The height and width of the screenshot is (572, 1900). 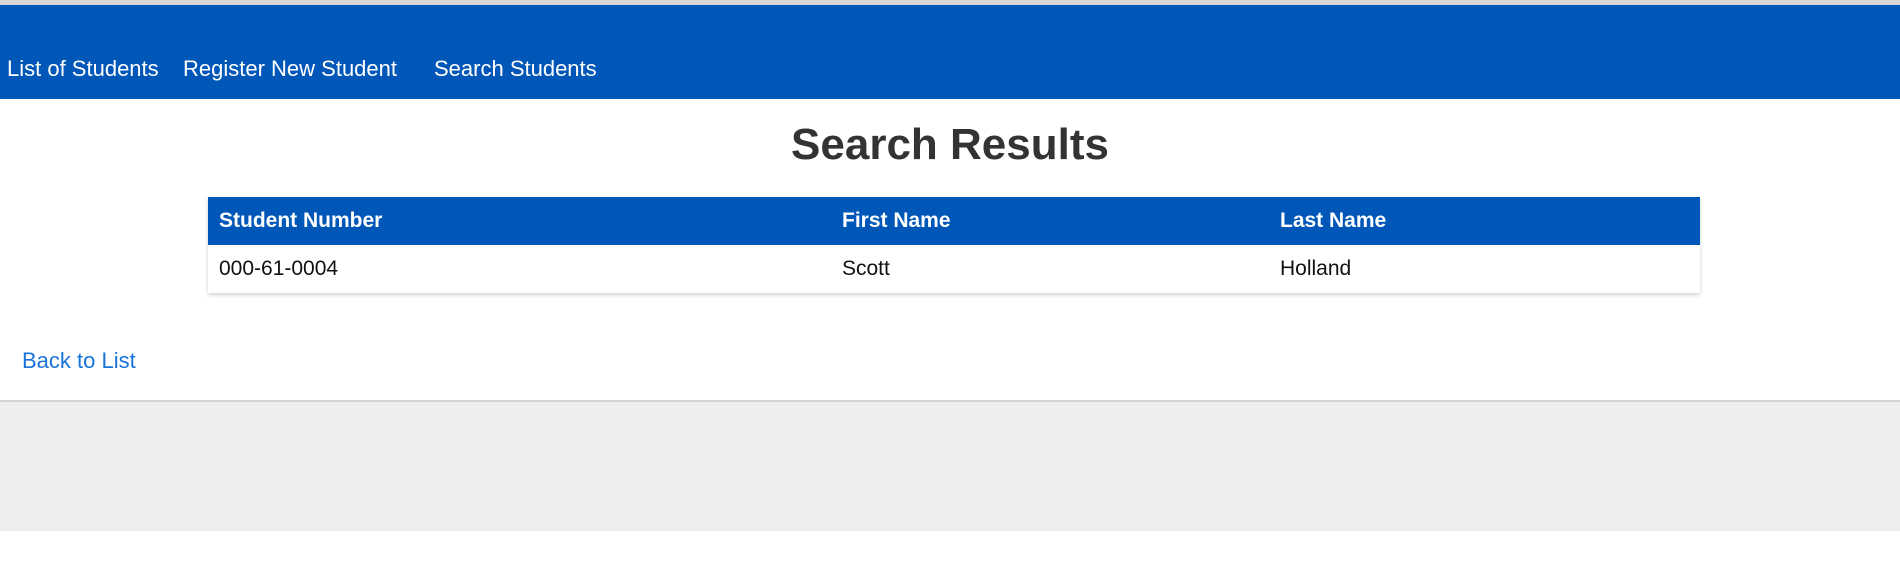 What do you see at coordinates (519, 221) in the screenshot?
I see `column-header-student-number: Student Number` at bounding box center [519, 221].